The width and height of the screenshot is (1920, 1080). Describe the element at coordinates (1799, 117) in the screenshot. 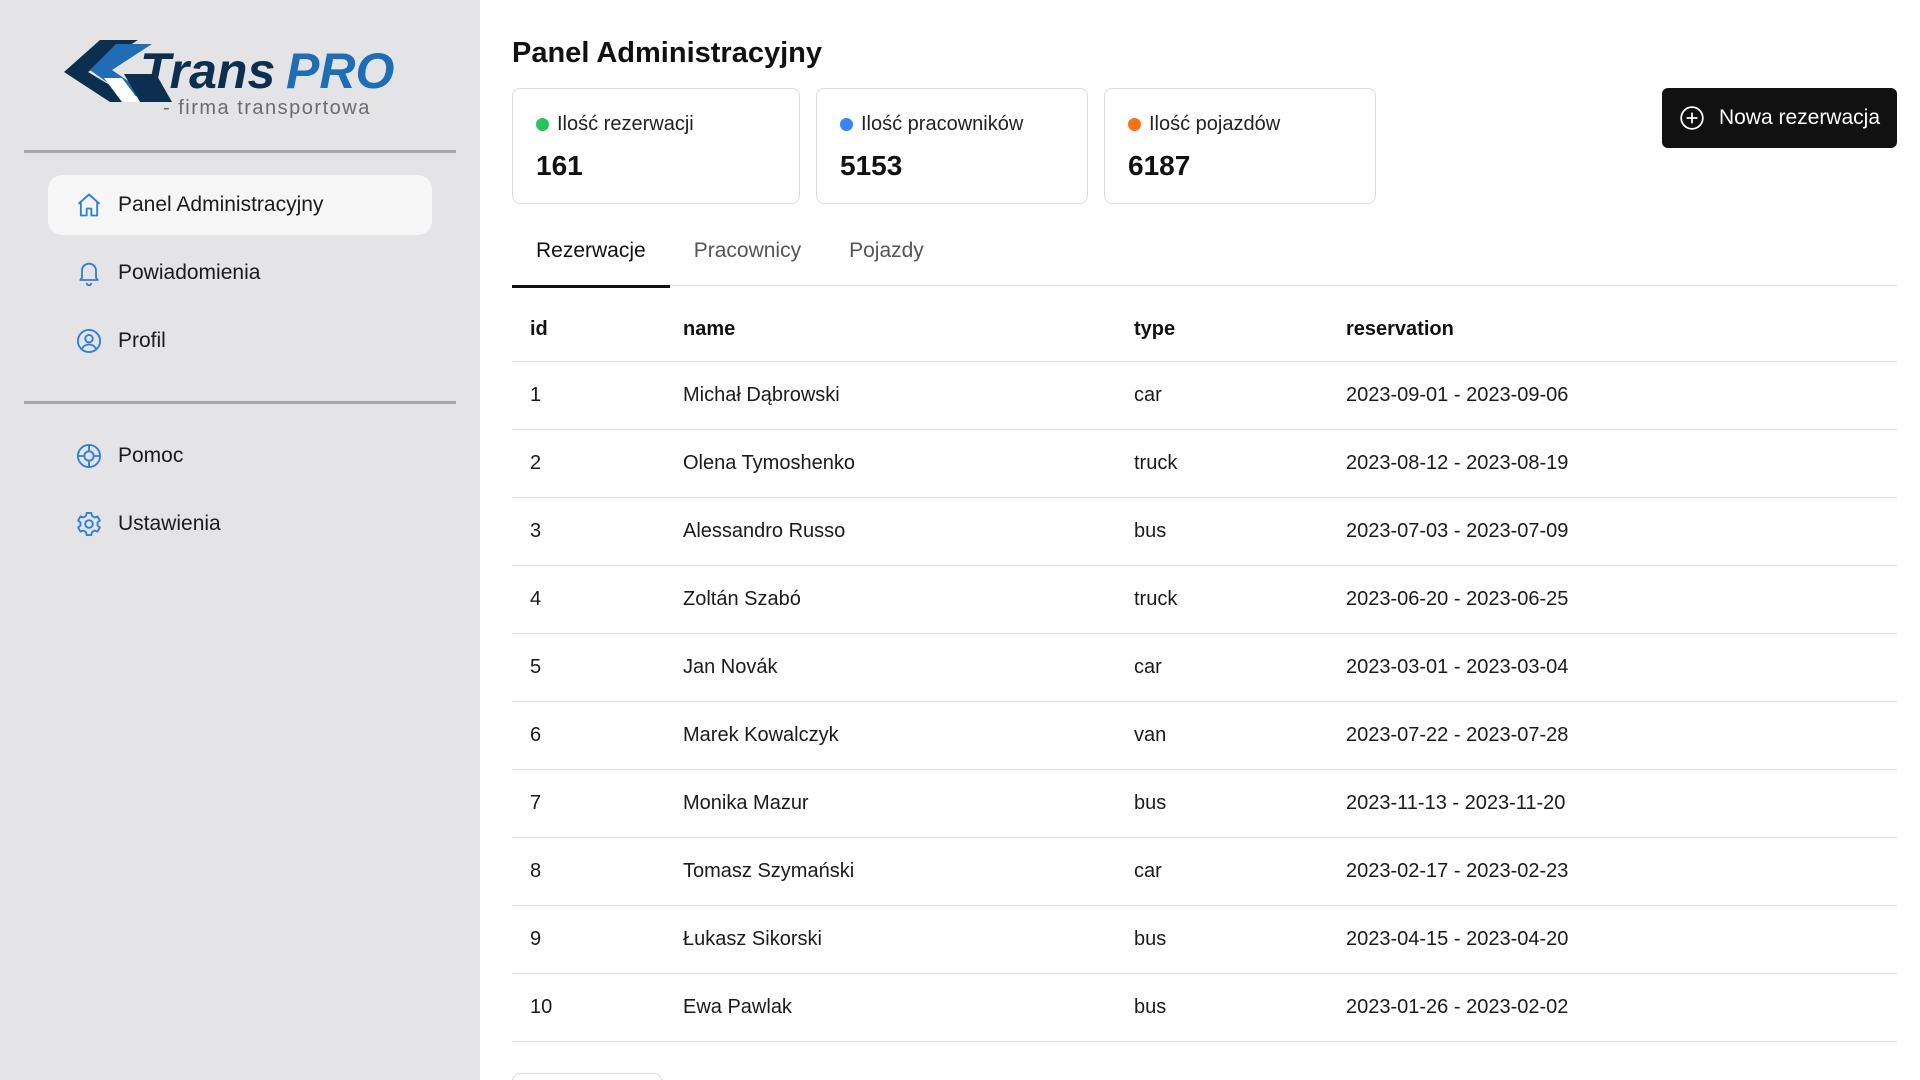

I see `new-reservation-label: Nowa rezerwacja` at that location.